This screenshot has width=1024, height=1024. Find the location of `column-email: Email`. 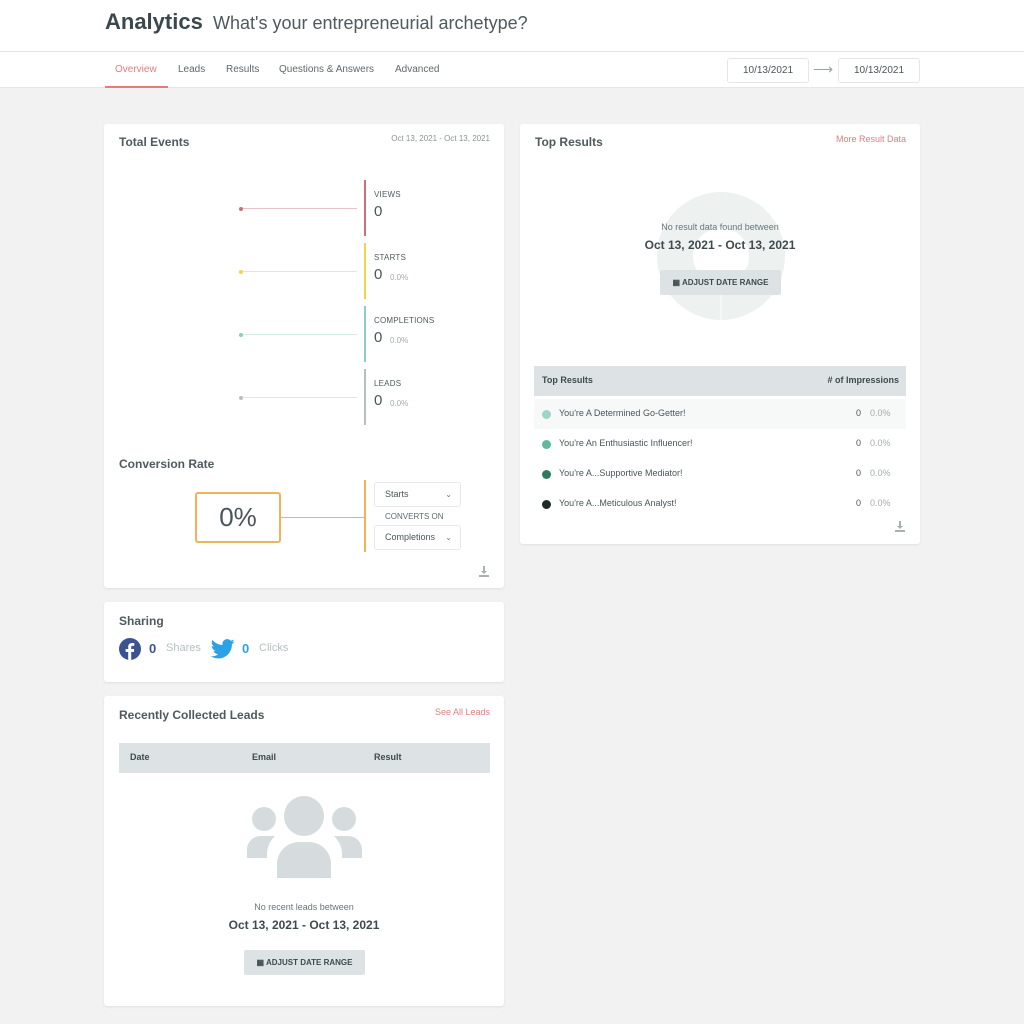

column-email: Email is located at coordinates (264, 757).